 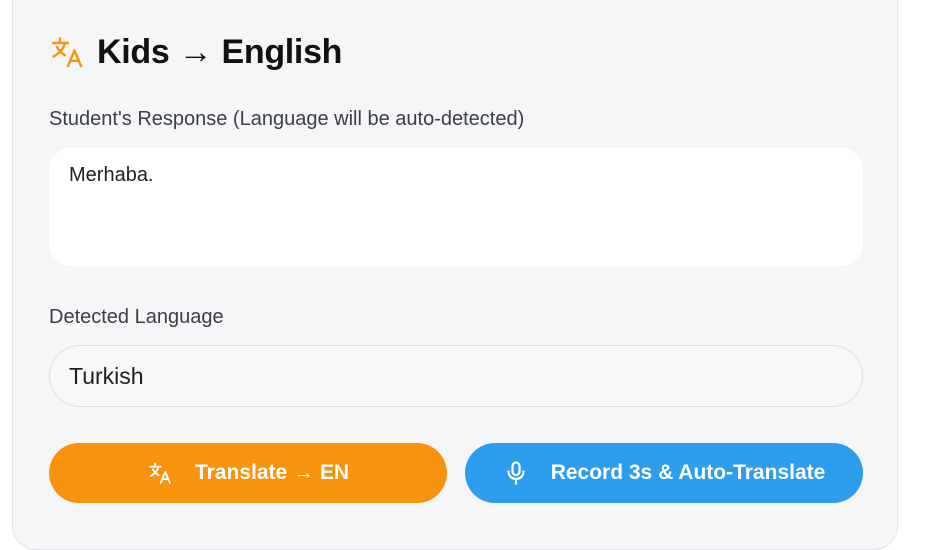 I want to click on record-auto-translate-button: Record 3s & Auto-Translate, so click(x=664, y=473).